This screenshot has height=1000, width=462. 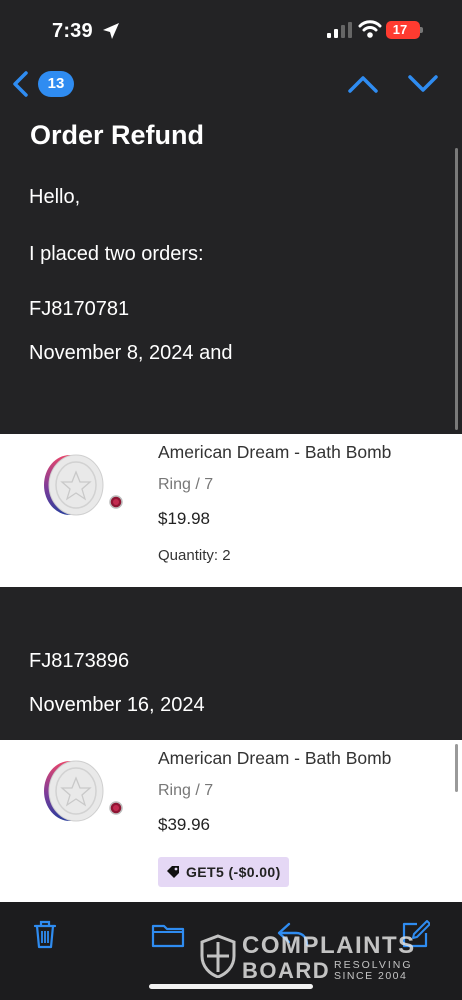 What do you see at coordinates (117, 135) in the screenshot?
I see `email-subject: Order Refund` at bounding box center [117, 135].